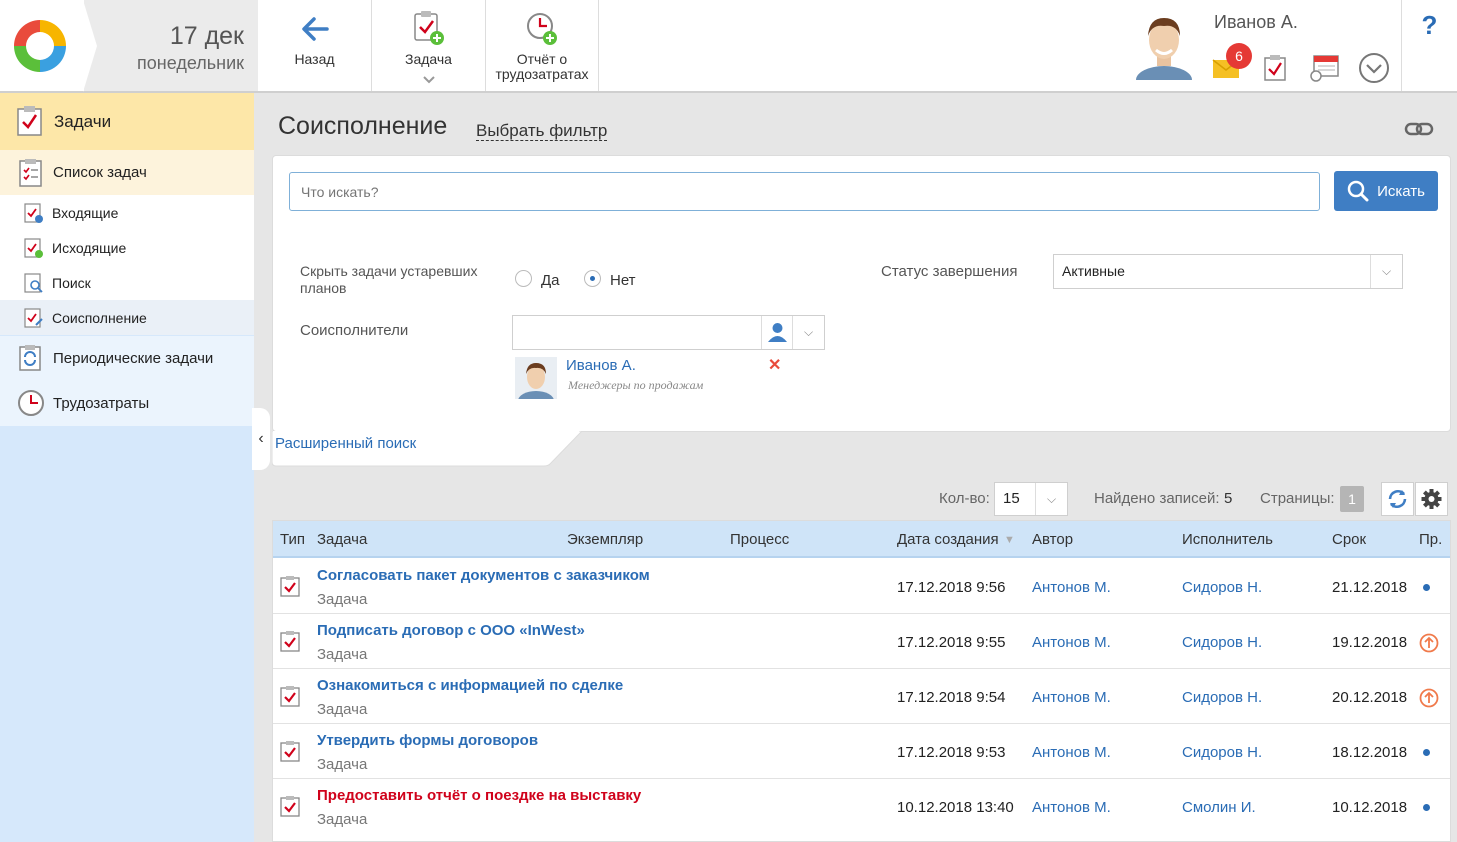 The height and width of the screenshot is (842, 1457). Describe the element at coordinates (536, 378) in the screenshot. I see `co-executor-avatar` at that location.